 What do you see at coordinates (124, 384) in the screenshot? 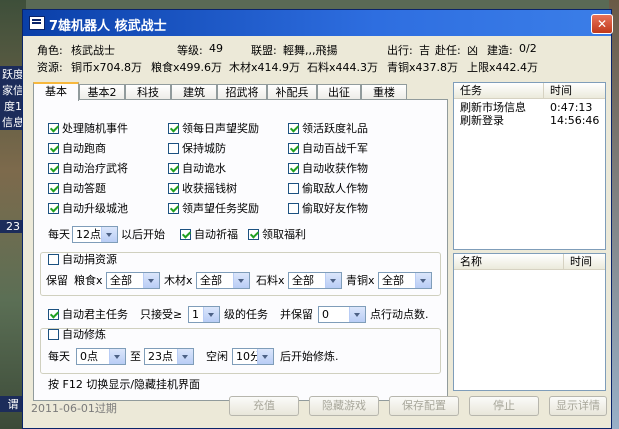
I see `hotkey-hint: 按 F12 切换显示/隐藏挂机界面` at bounding box center [124, 384].